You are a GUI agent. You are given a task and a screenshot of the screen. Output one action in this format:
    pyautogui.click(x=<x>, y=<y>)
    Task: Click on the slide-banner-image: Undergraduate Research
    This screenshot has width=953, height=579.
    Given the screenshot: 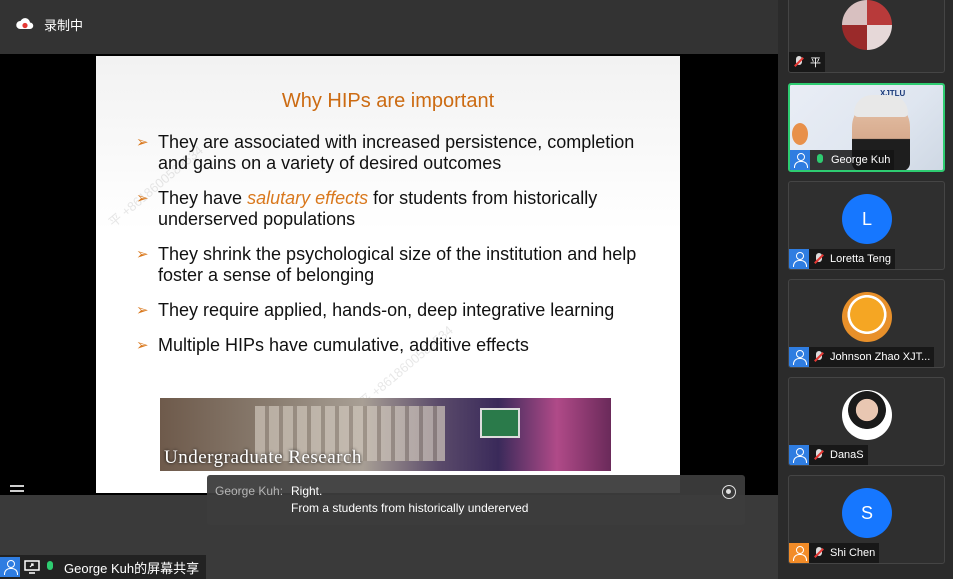 What is the action you would take?
    pyautogui.click(x=385, y=434)
    